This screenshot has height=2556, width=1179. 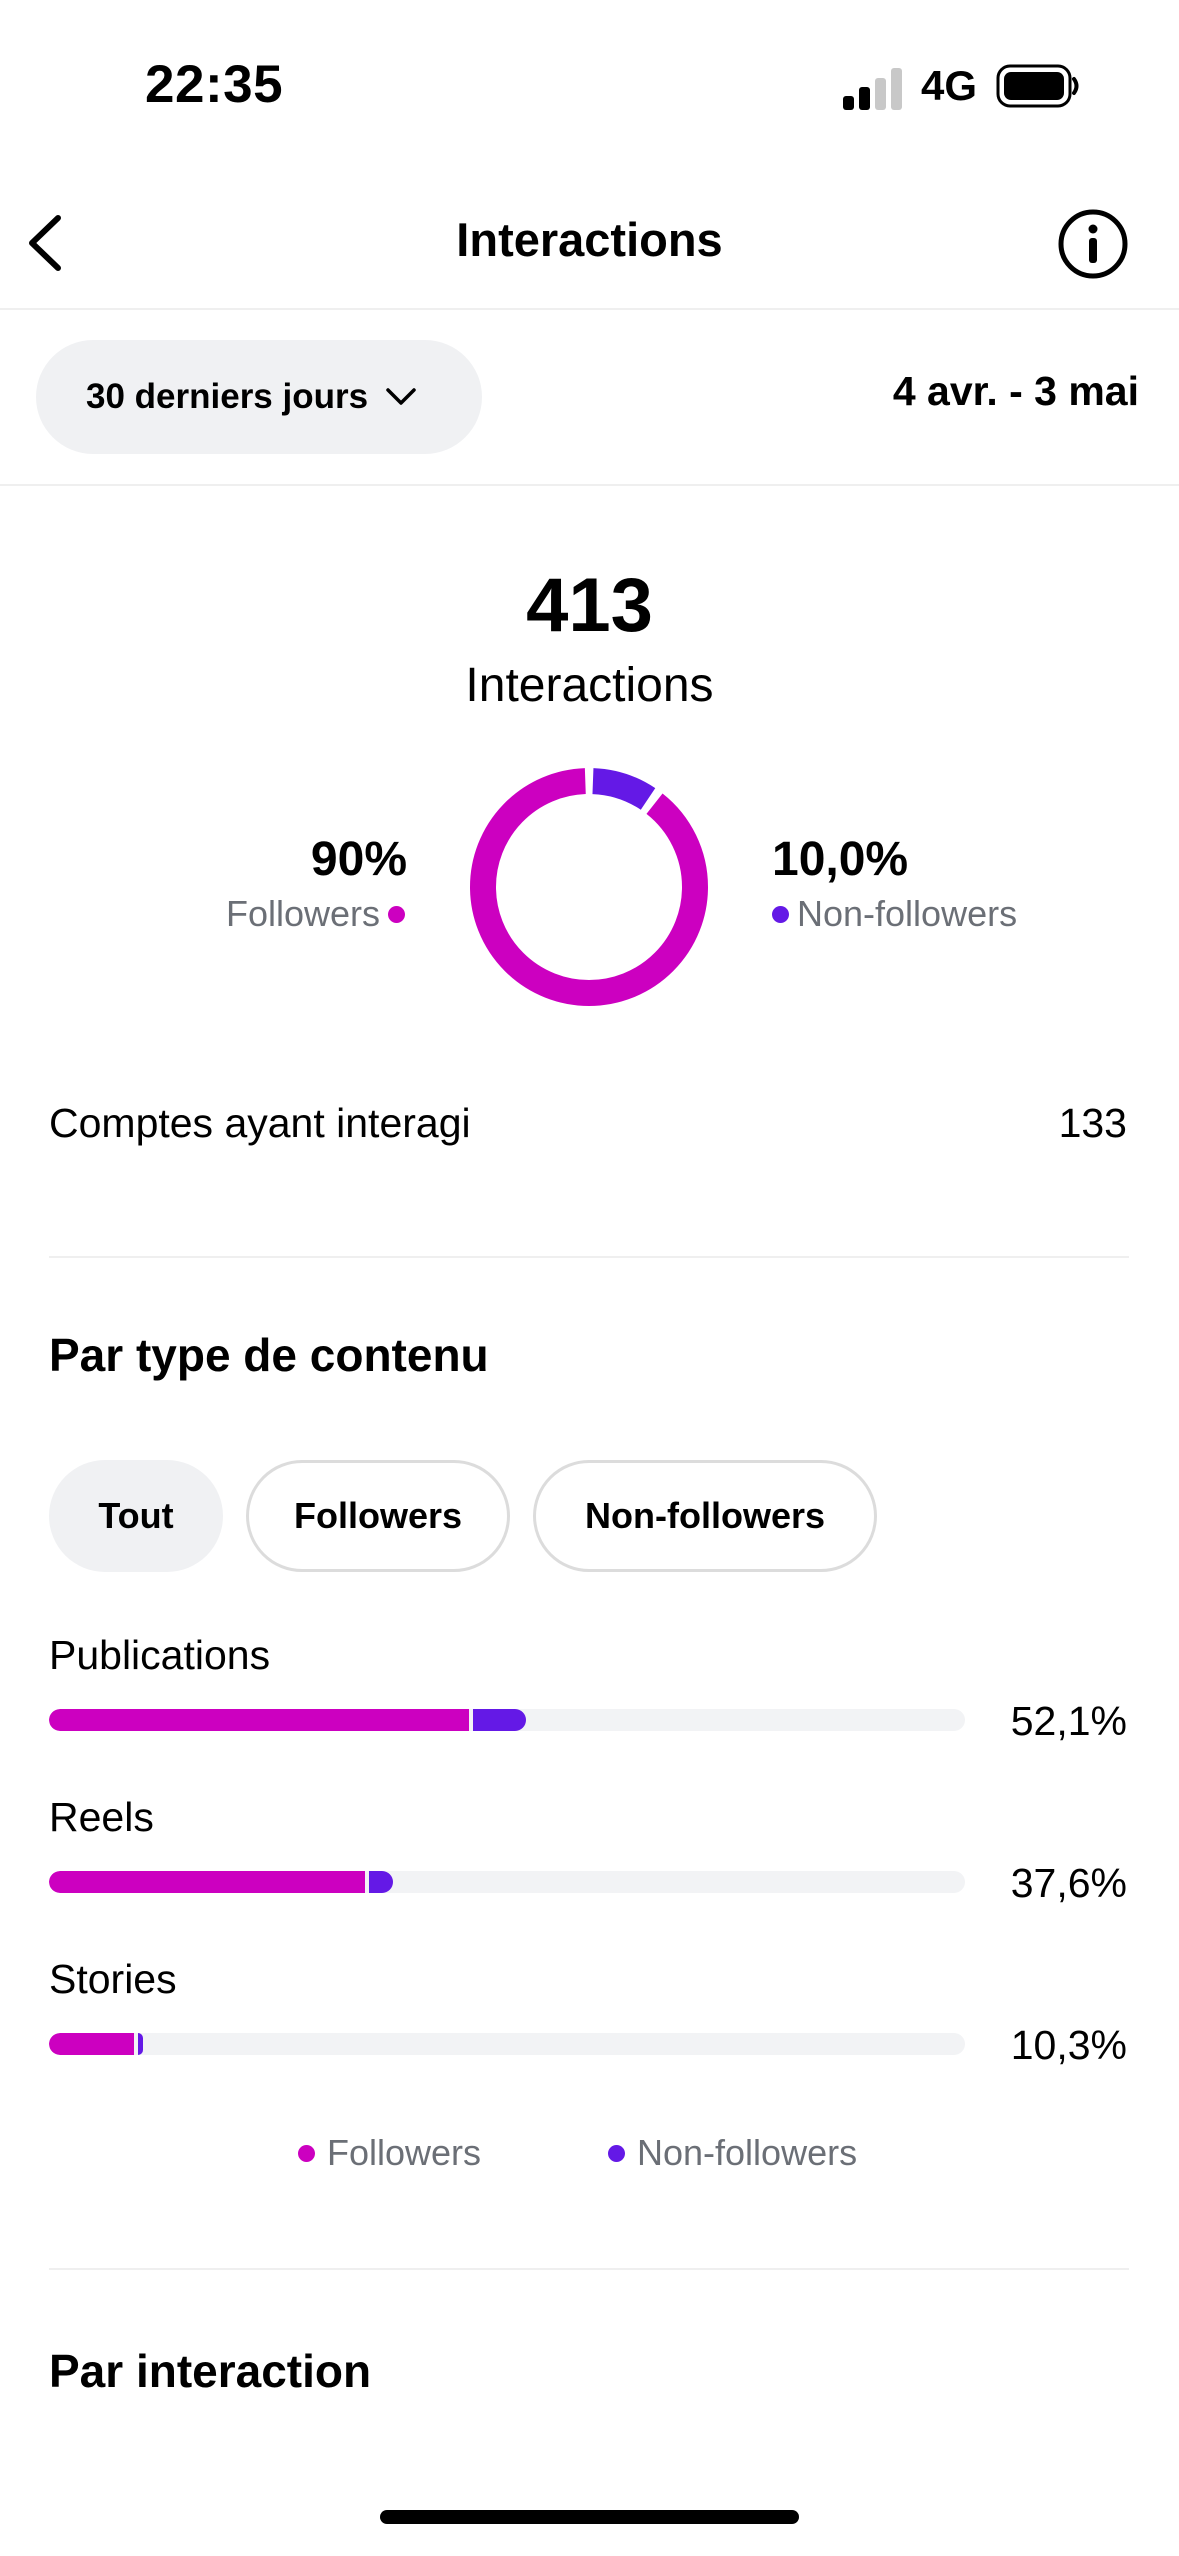 I want to click on nonfollowers-legend: Non-followers, so click(x=894, y=914).